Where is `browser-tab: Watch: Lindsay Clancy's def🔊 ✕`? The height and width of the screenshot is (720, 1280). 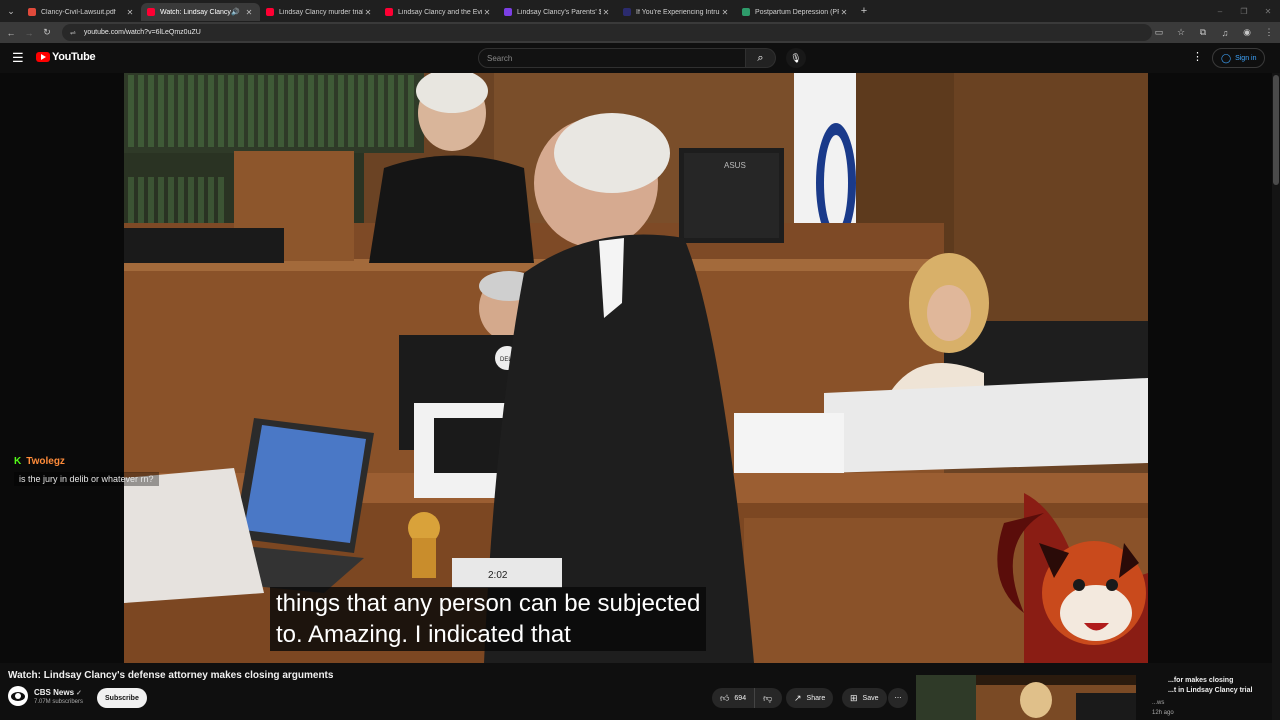 browser-tab: Watch: Lindsay Clancy's def🔊 ✕ is located at coordinates (200, 12).